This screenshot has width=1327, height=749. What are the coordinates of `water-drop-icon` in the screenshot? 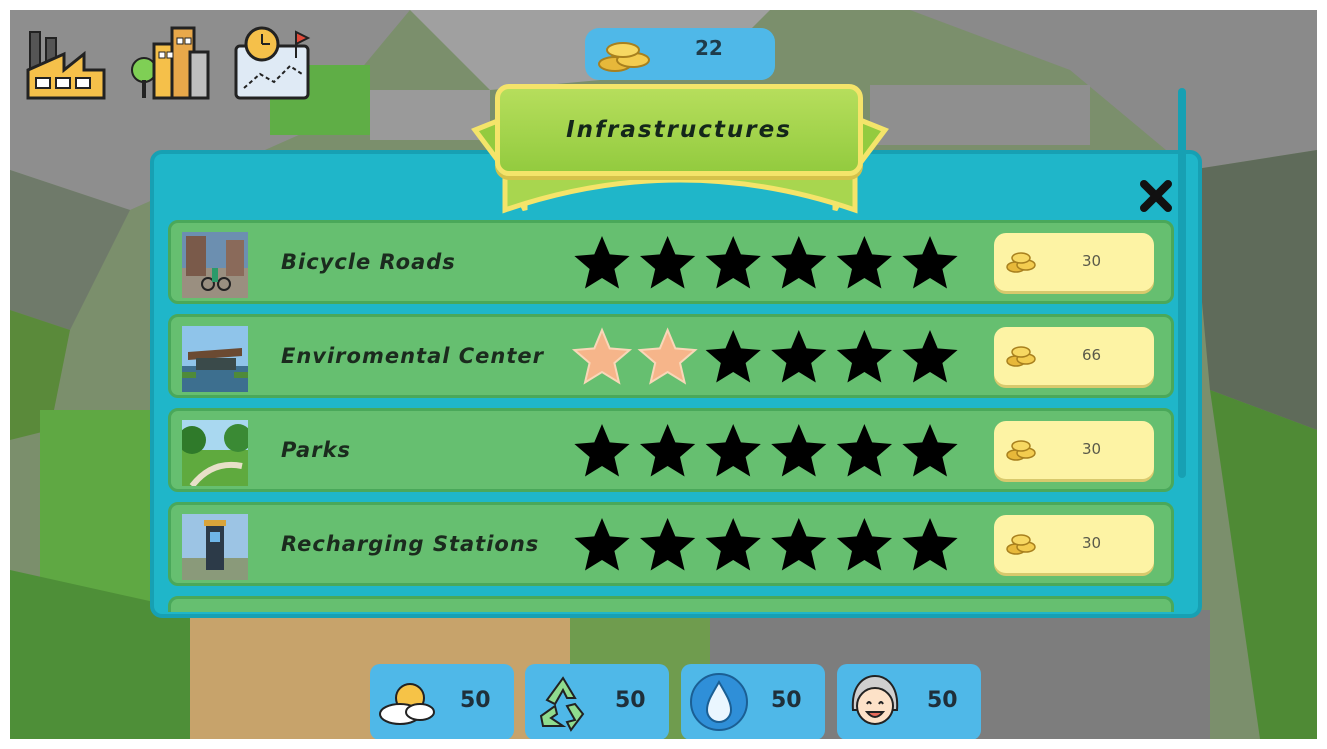 It's located at (719, 702).